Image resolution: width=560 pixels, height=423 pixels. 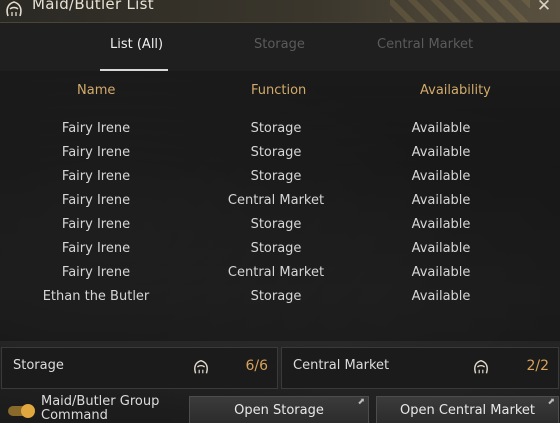 What do you see at coordinates (280, 11) in the screenshot?
I see `title-bar: Maid/Butler List ✕` at bounding box center [280, 11].